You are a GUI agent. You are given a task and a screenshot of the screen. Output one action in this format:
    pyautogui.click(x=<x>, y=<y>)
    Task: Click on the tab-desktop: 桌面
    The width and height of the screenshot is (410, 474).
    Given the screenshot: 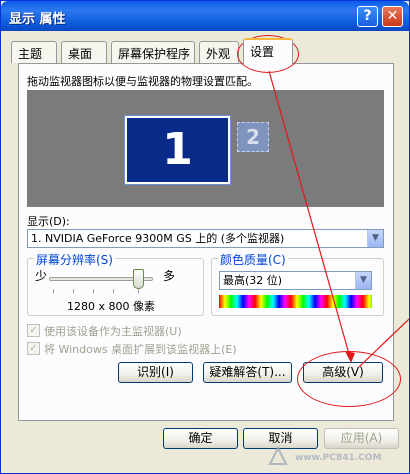 What is the action you would take?
    pyautogui.click(x=84, y=52)
    